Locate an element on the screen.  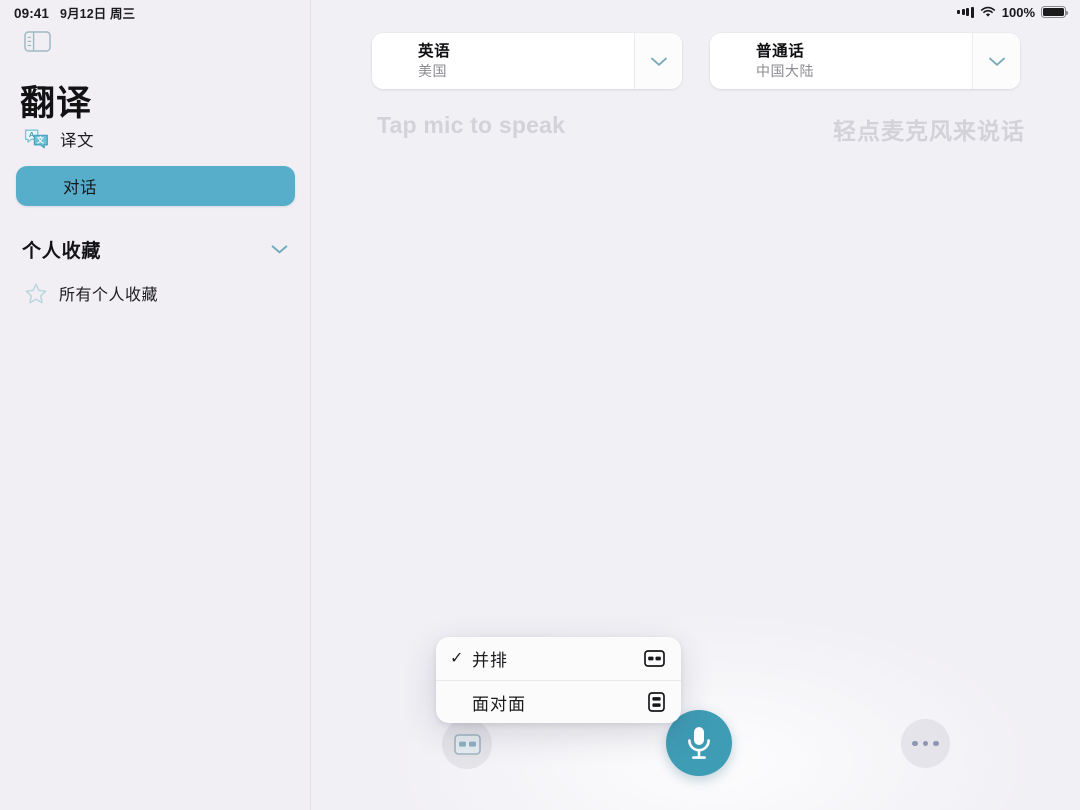
svg-text: 文 is located at coordinates (40, 140).